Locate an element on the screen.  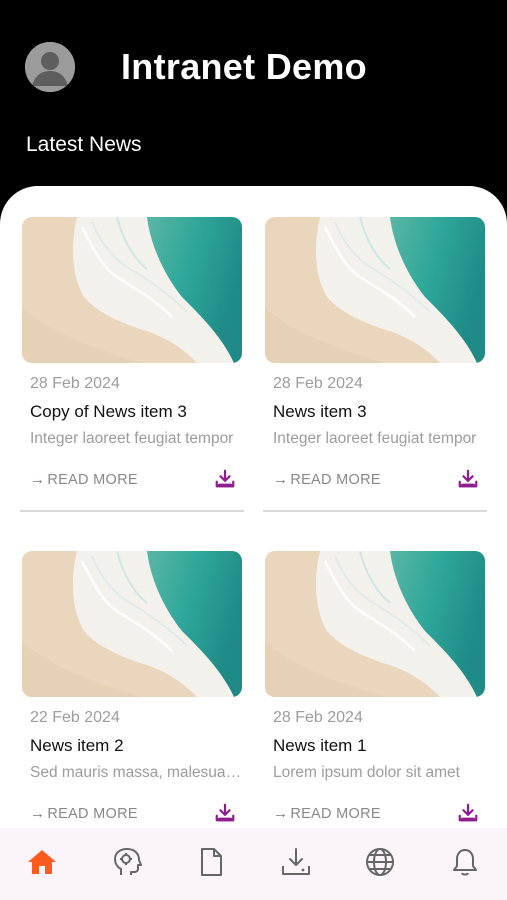
news-title: News item 3 is located at coordinates (320, 412).